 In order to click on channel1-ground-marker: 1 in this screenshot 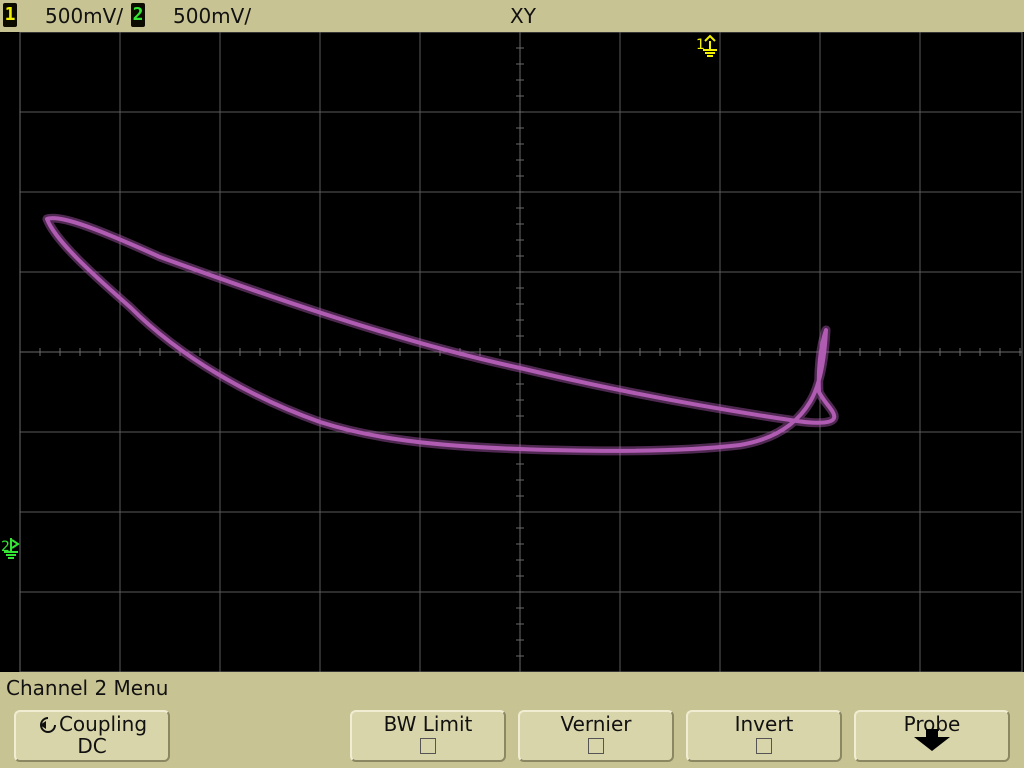, I will do `click(706, 45)`.